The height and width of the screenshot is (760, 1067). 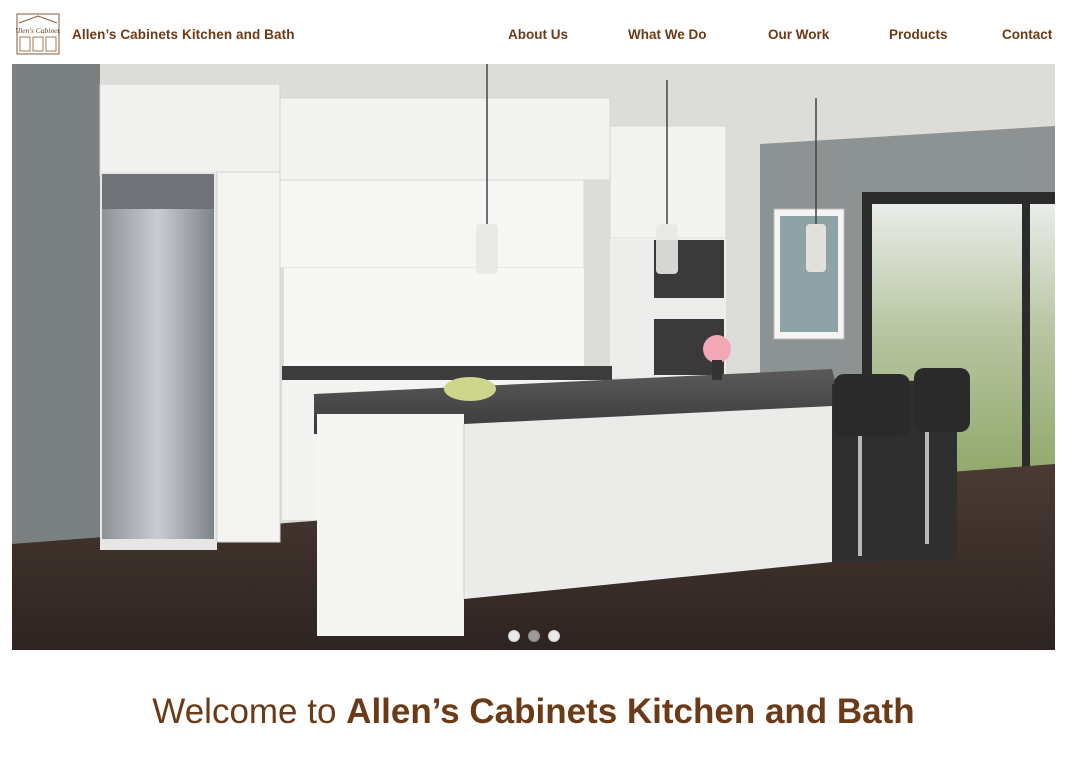 What do you see at coordinates (667, 34) in the screenshot?
I see `nav-what-we-do: What We Do` at bounding box center [667, 34].